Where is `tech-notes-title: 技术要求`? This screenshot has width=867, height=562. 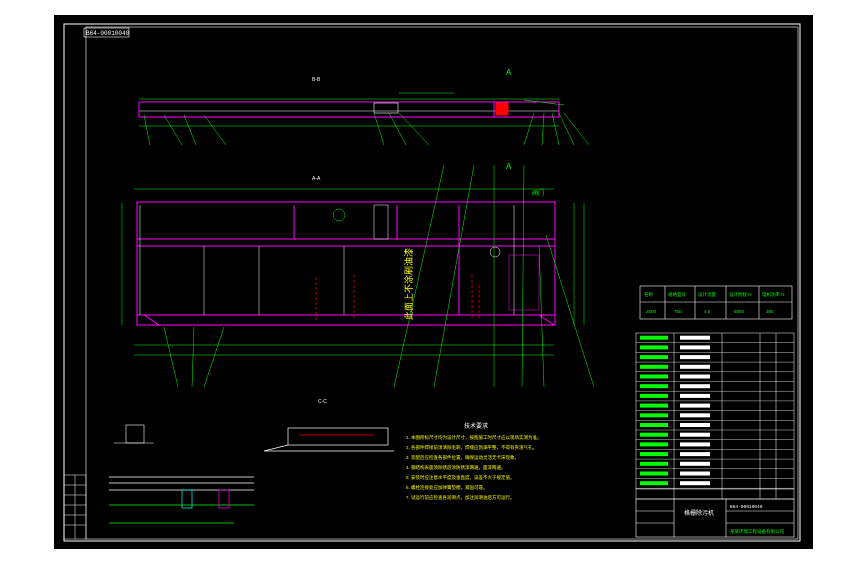 tech-notes-title: 技术要求 is located at coordinates (476, 426).